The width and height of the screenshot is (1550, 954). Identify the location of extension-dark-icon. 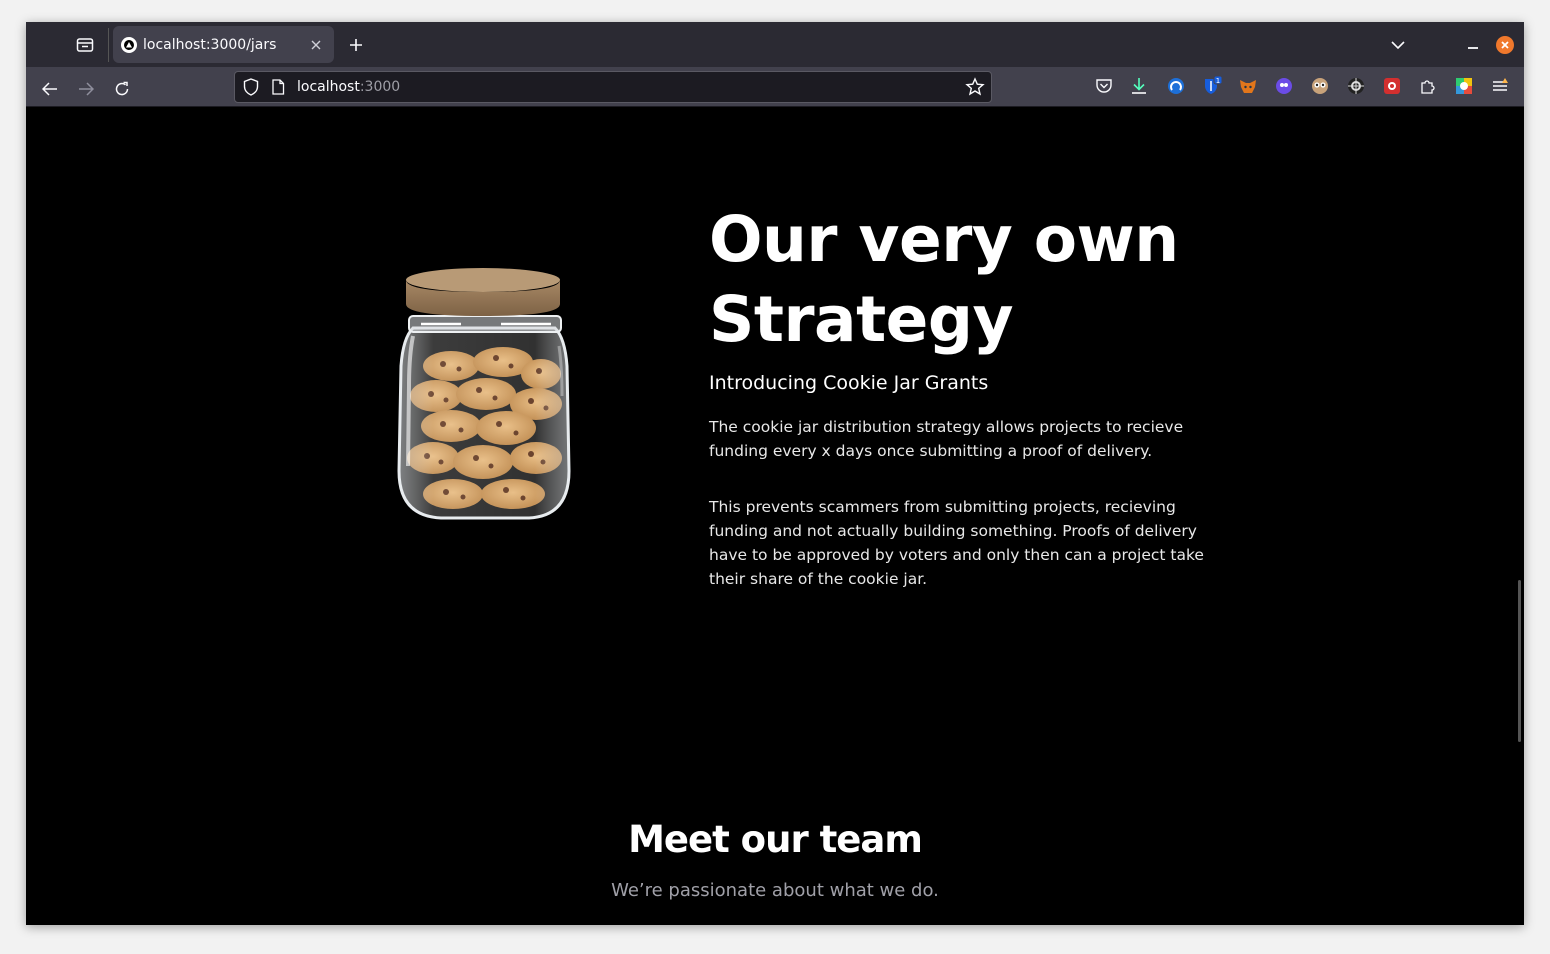
(1356, 86).